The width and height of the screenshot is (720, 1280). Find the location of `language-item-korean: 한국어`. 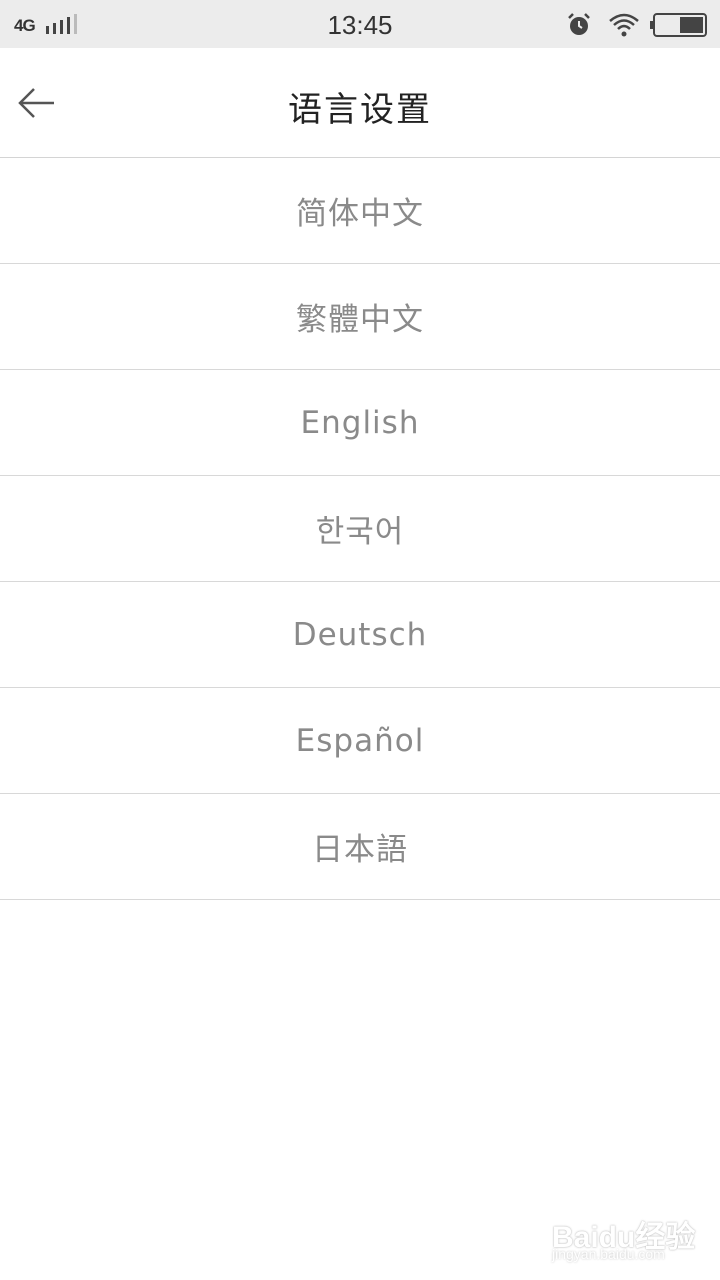

language-item-korean: 한국어 is located at coordinates (360, 529).